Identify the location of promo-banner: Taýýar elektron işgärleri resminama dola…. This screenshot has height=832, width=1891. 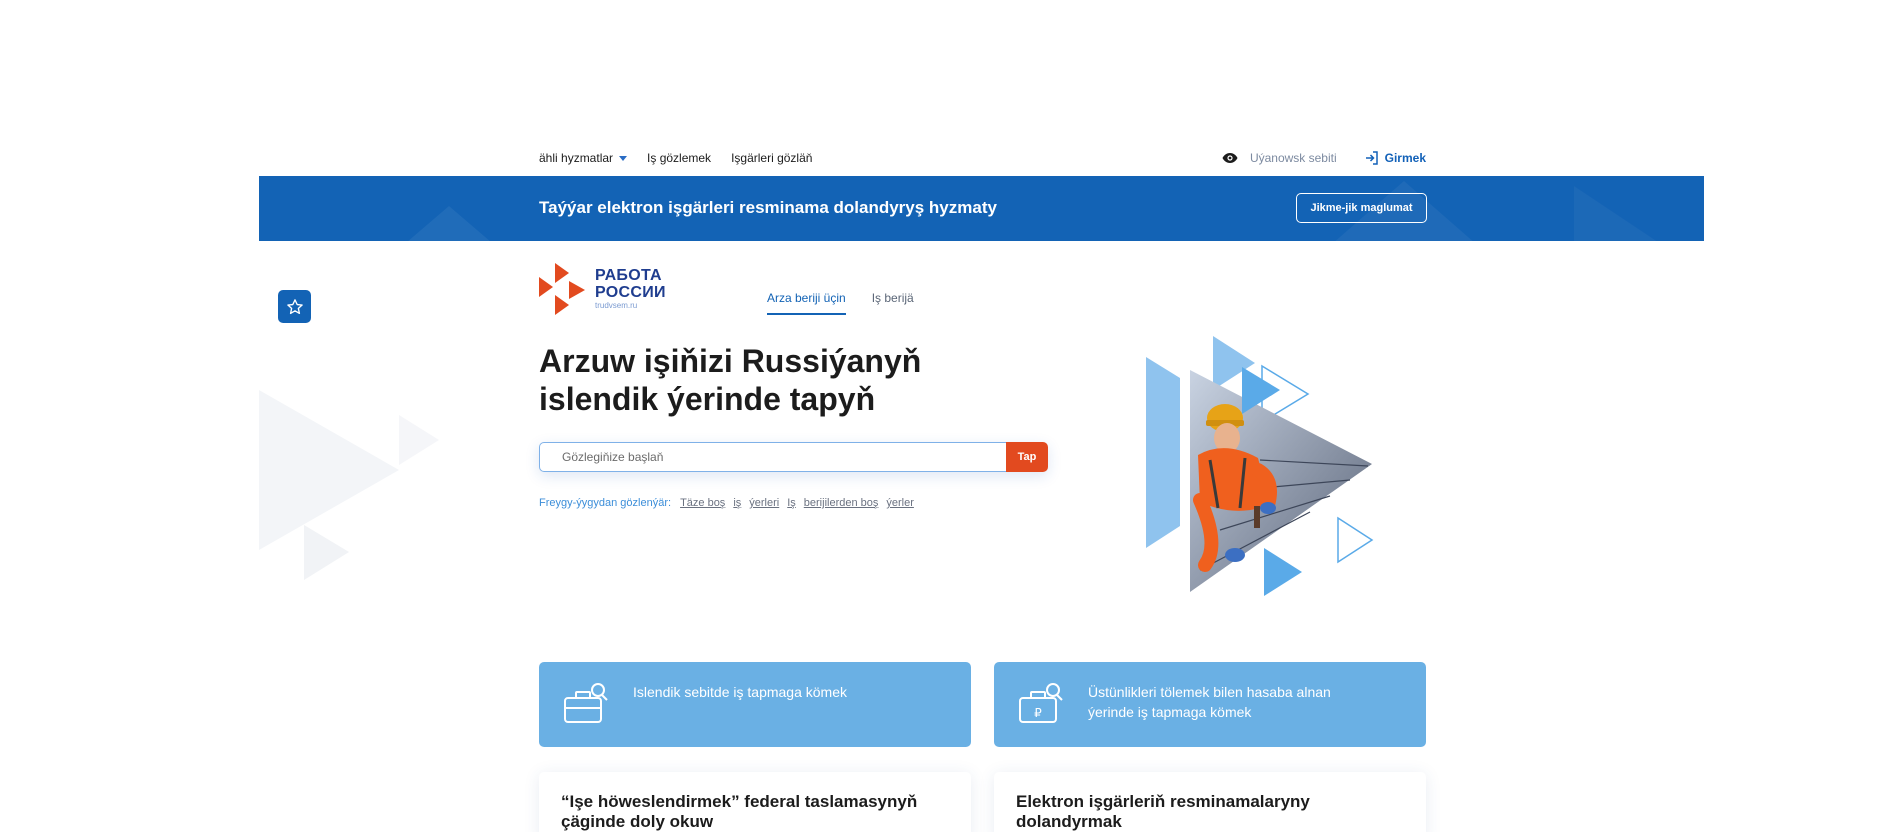
(981, 208).